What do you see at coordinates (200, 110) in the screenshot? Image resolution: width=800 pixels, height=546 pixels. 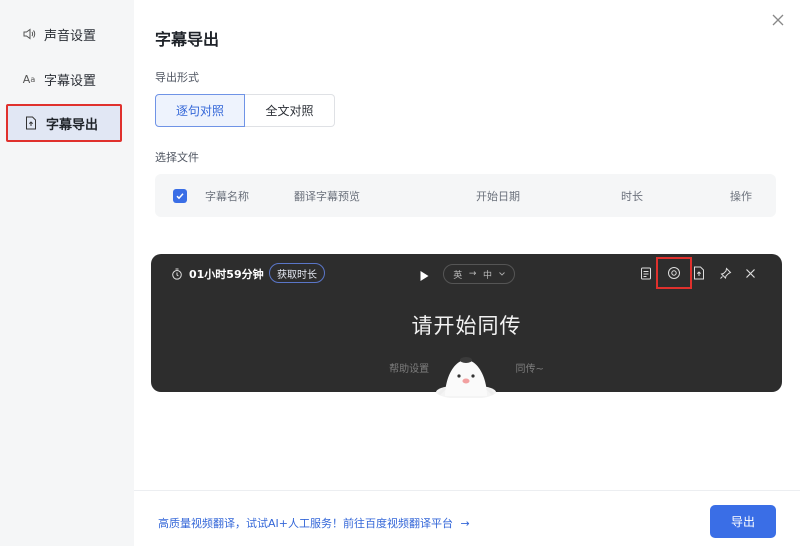 I see `format-sentence-by-sentence: 逐句对照` at bounding box center [200, 110].